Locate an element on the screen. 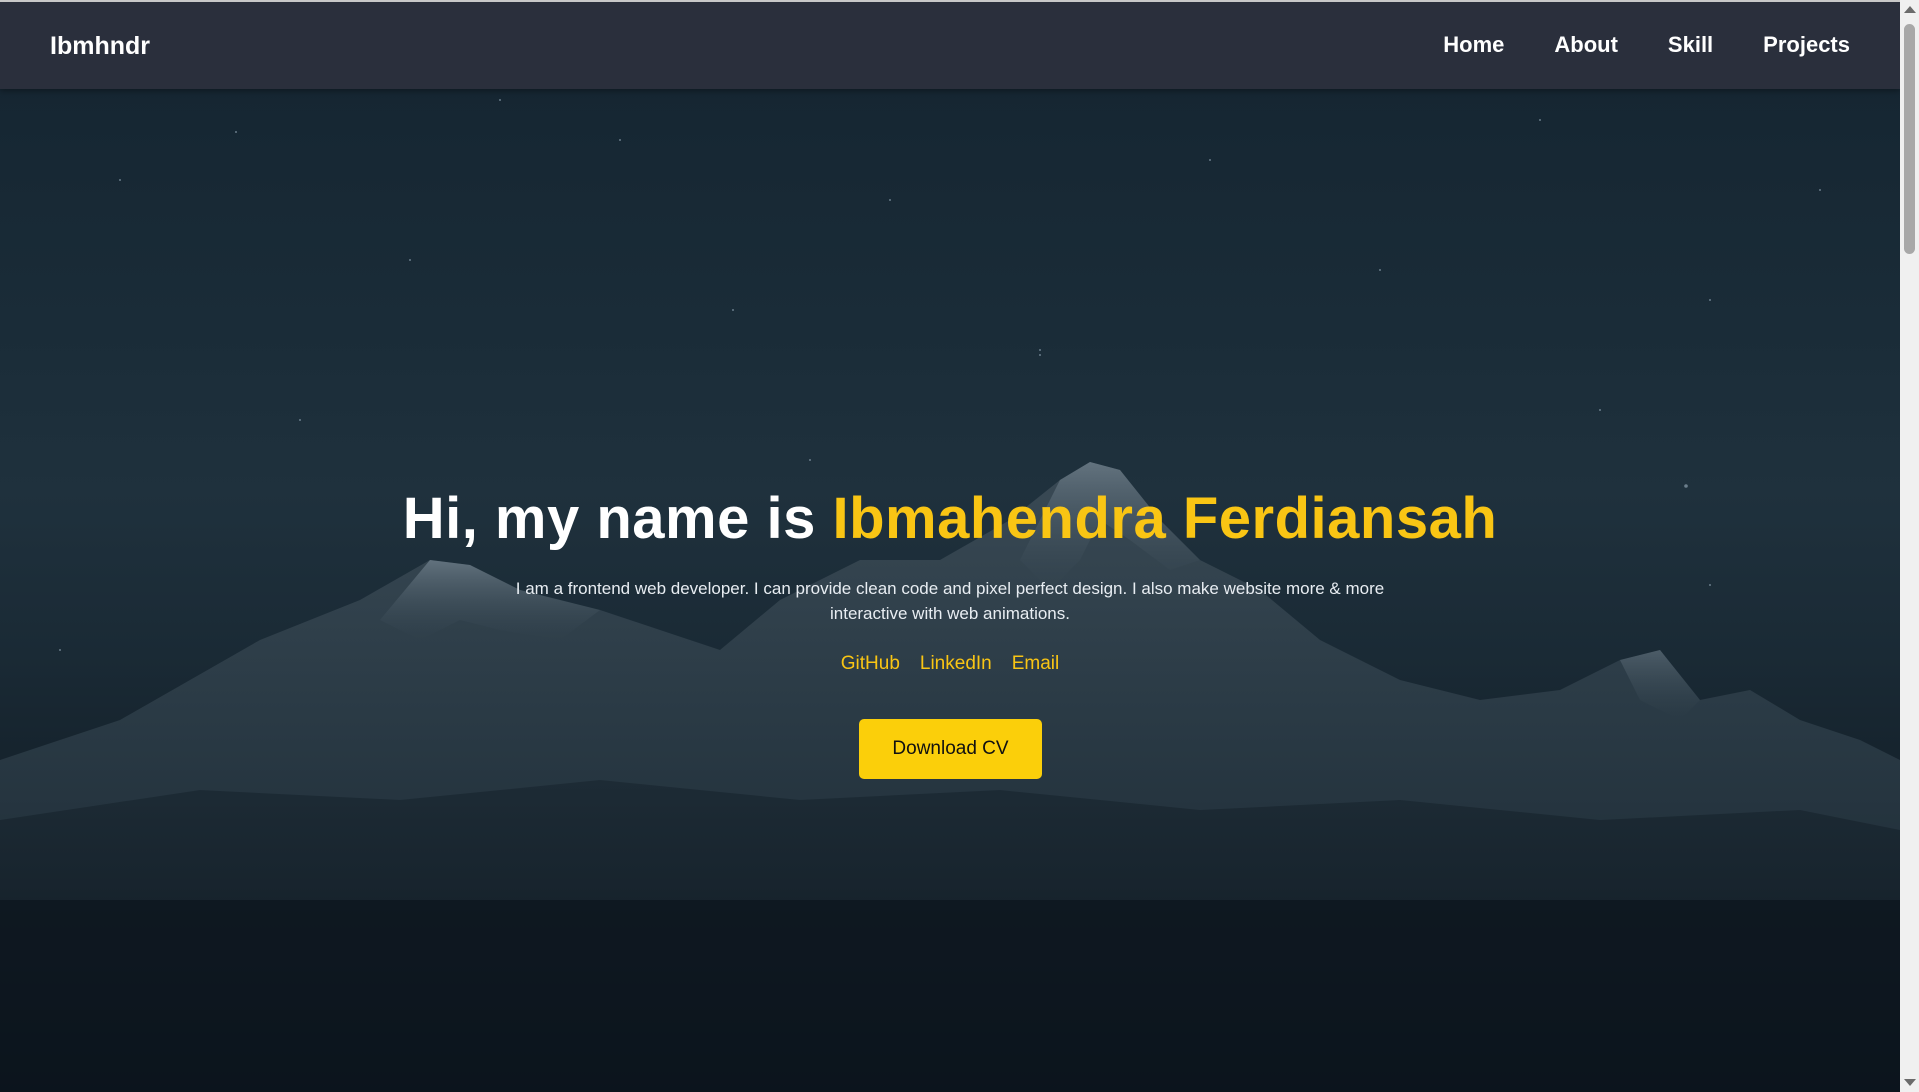 The width and height of the screenshot is (1919, 1092). nav-link-skill: Skill is located at coordinates (1690, 45).